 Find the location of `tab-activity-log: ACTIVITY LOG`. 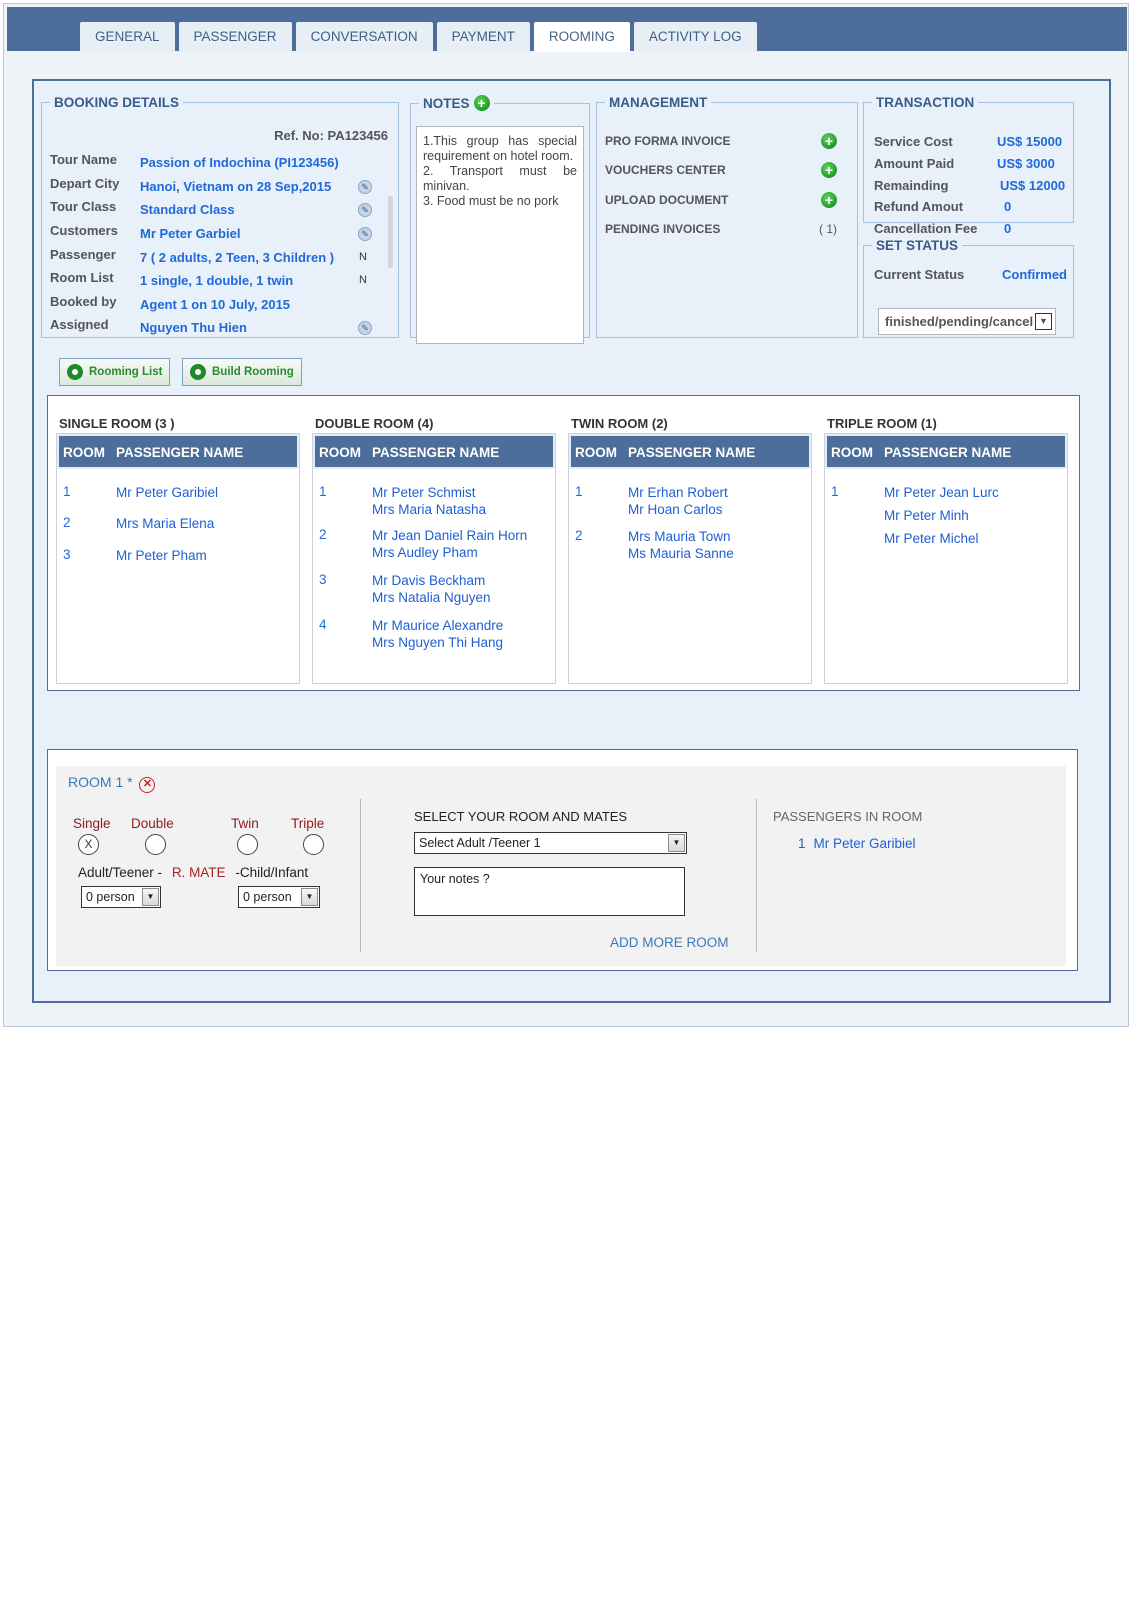

tab-activity-log: ACTIVITY LOG is located at coordinates (695, 37).